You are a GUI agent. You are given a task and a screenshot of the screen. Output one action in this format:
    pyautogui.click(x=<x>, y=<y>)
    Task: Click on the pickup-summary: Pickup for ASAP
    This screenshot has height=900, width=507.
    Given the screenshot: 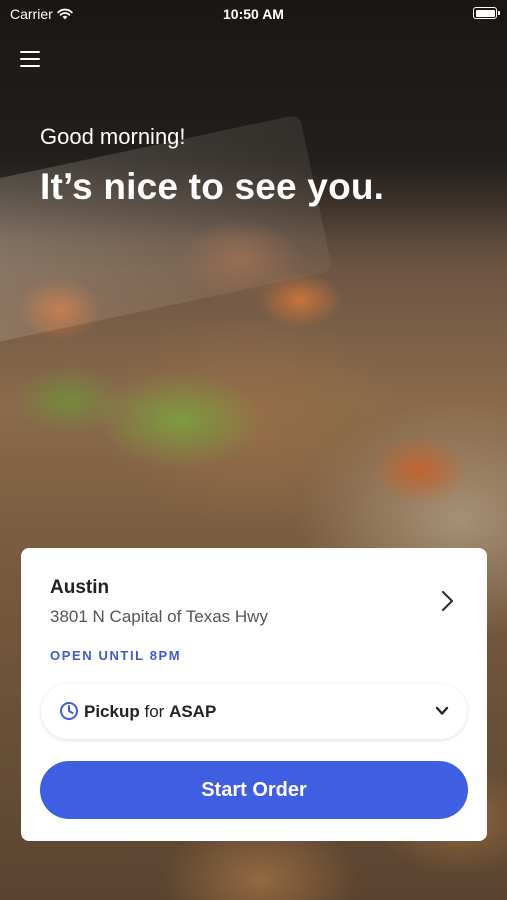 What is the action you would take?
    pyautogui.click(x=150, y=712)
    